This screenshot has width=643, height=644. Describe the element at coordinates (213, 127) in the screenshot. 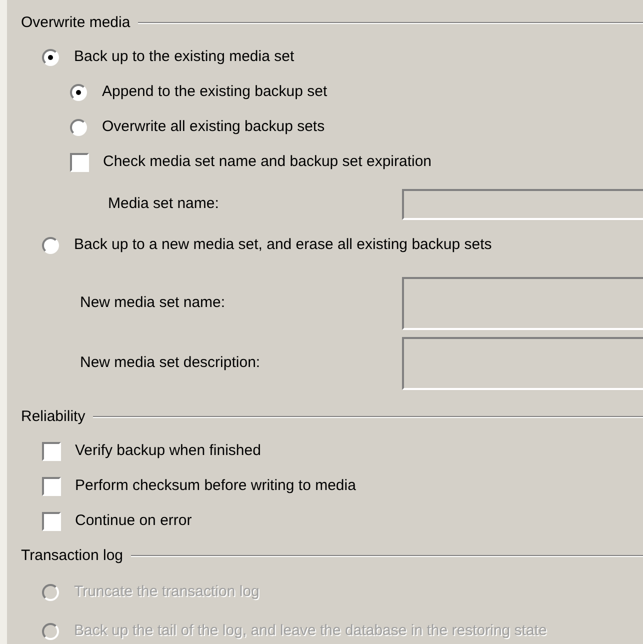

I see `radio-label: Overwrite all existing backup sets` at that location.